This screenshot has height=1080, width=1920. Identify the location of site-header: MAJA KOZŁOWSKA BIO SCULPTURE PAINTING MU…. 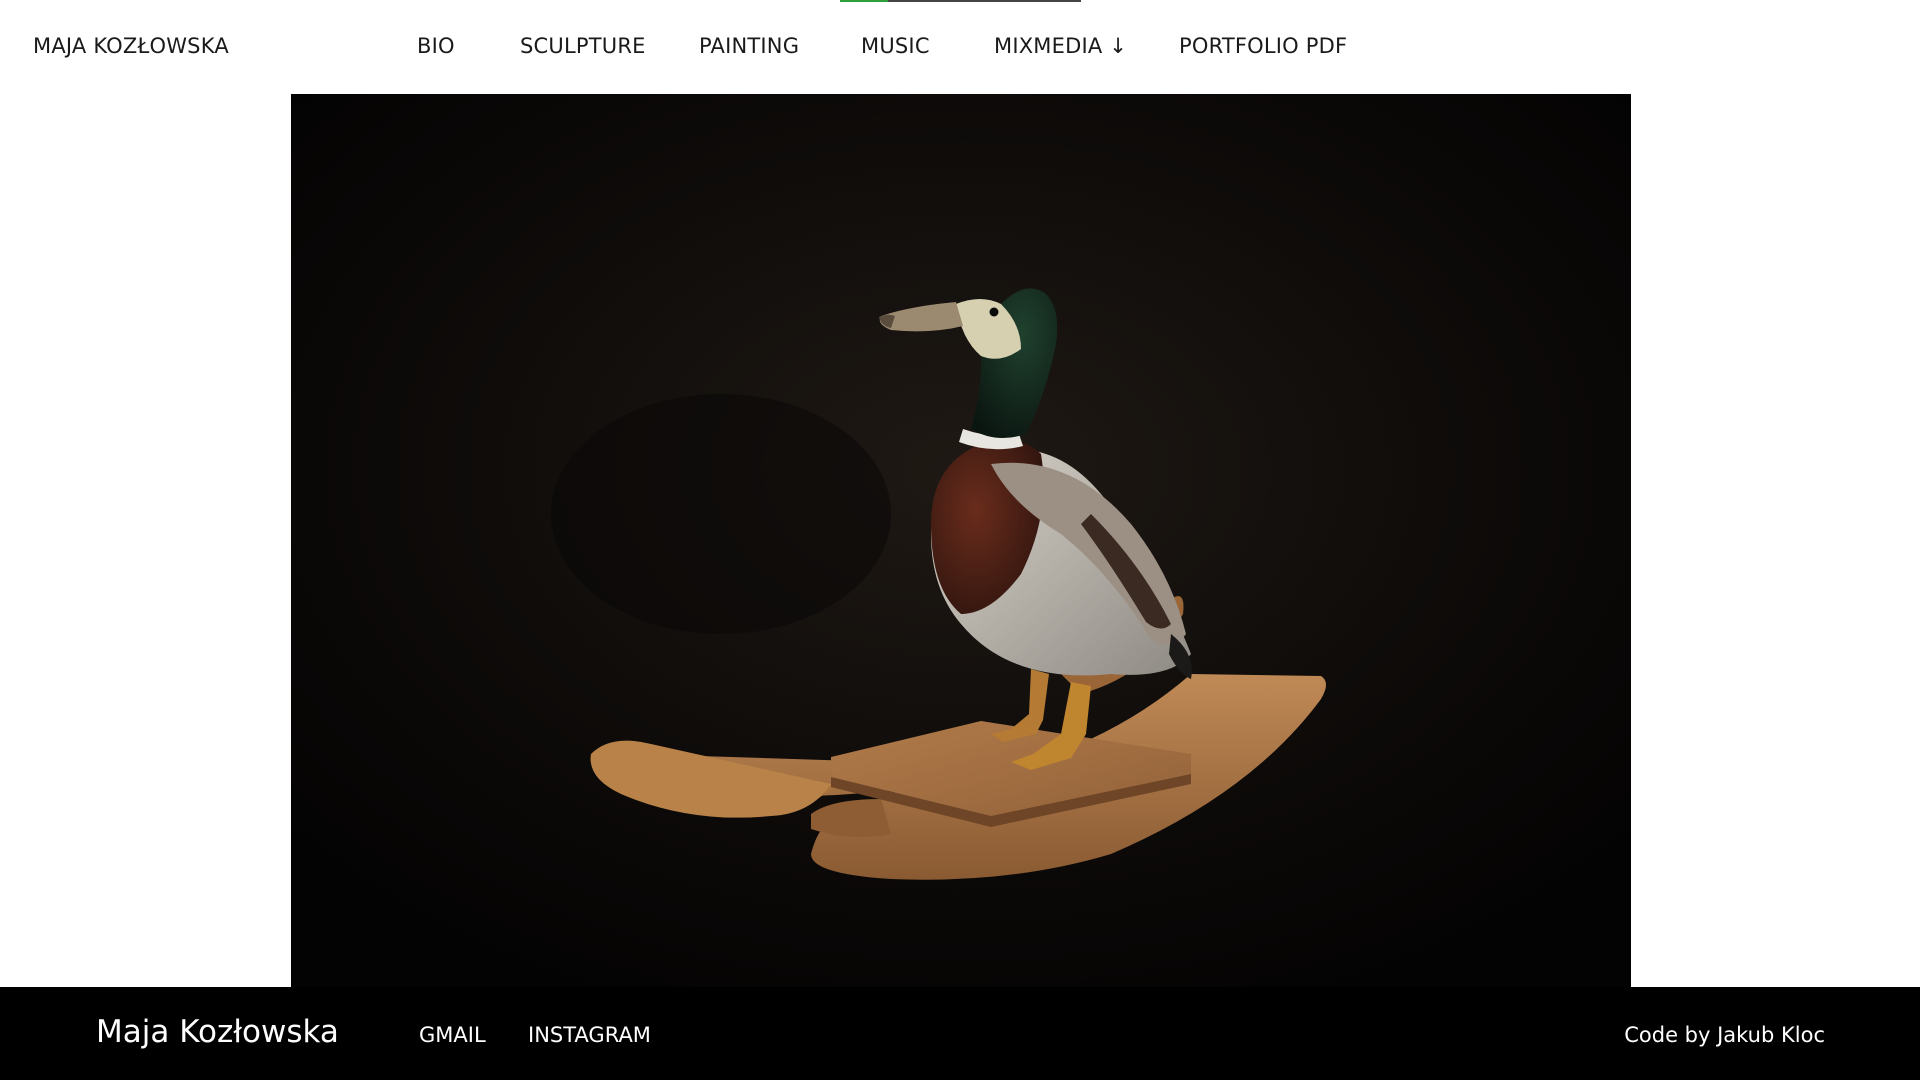
(960, 47).